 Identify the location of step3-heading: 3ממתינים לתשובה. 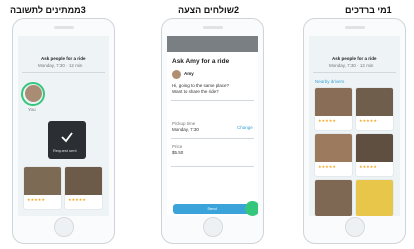
(48, 10).